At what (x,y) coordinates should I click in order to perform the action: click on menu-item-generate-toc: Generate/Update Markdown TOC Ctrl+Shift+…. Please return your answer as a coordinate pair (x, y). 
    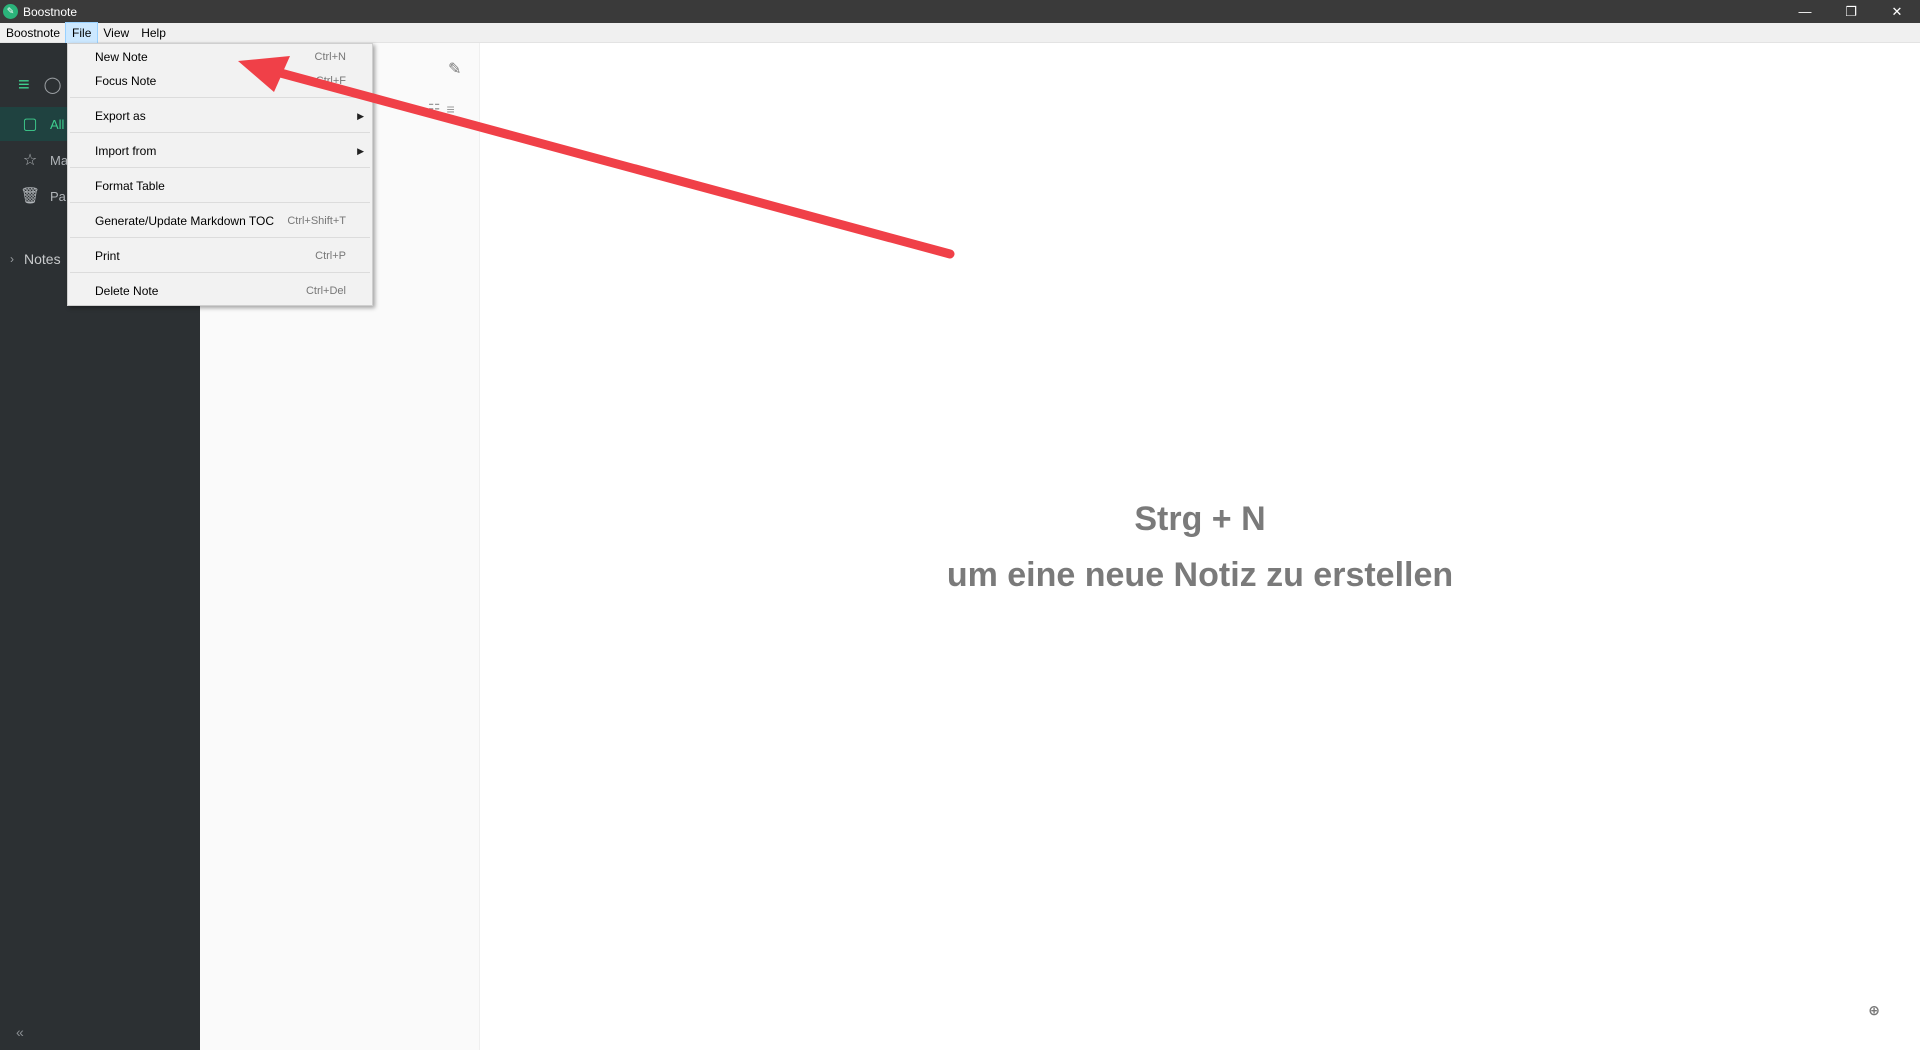
    Looking at the image, I should click on (220, 221).